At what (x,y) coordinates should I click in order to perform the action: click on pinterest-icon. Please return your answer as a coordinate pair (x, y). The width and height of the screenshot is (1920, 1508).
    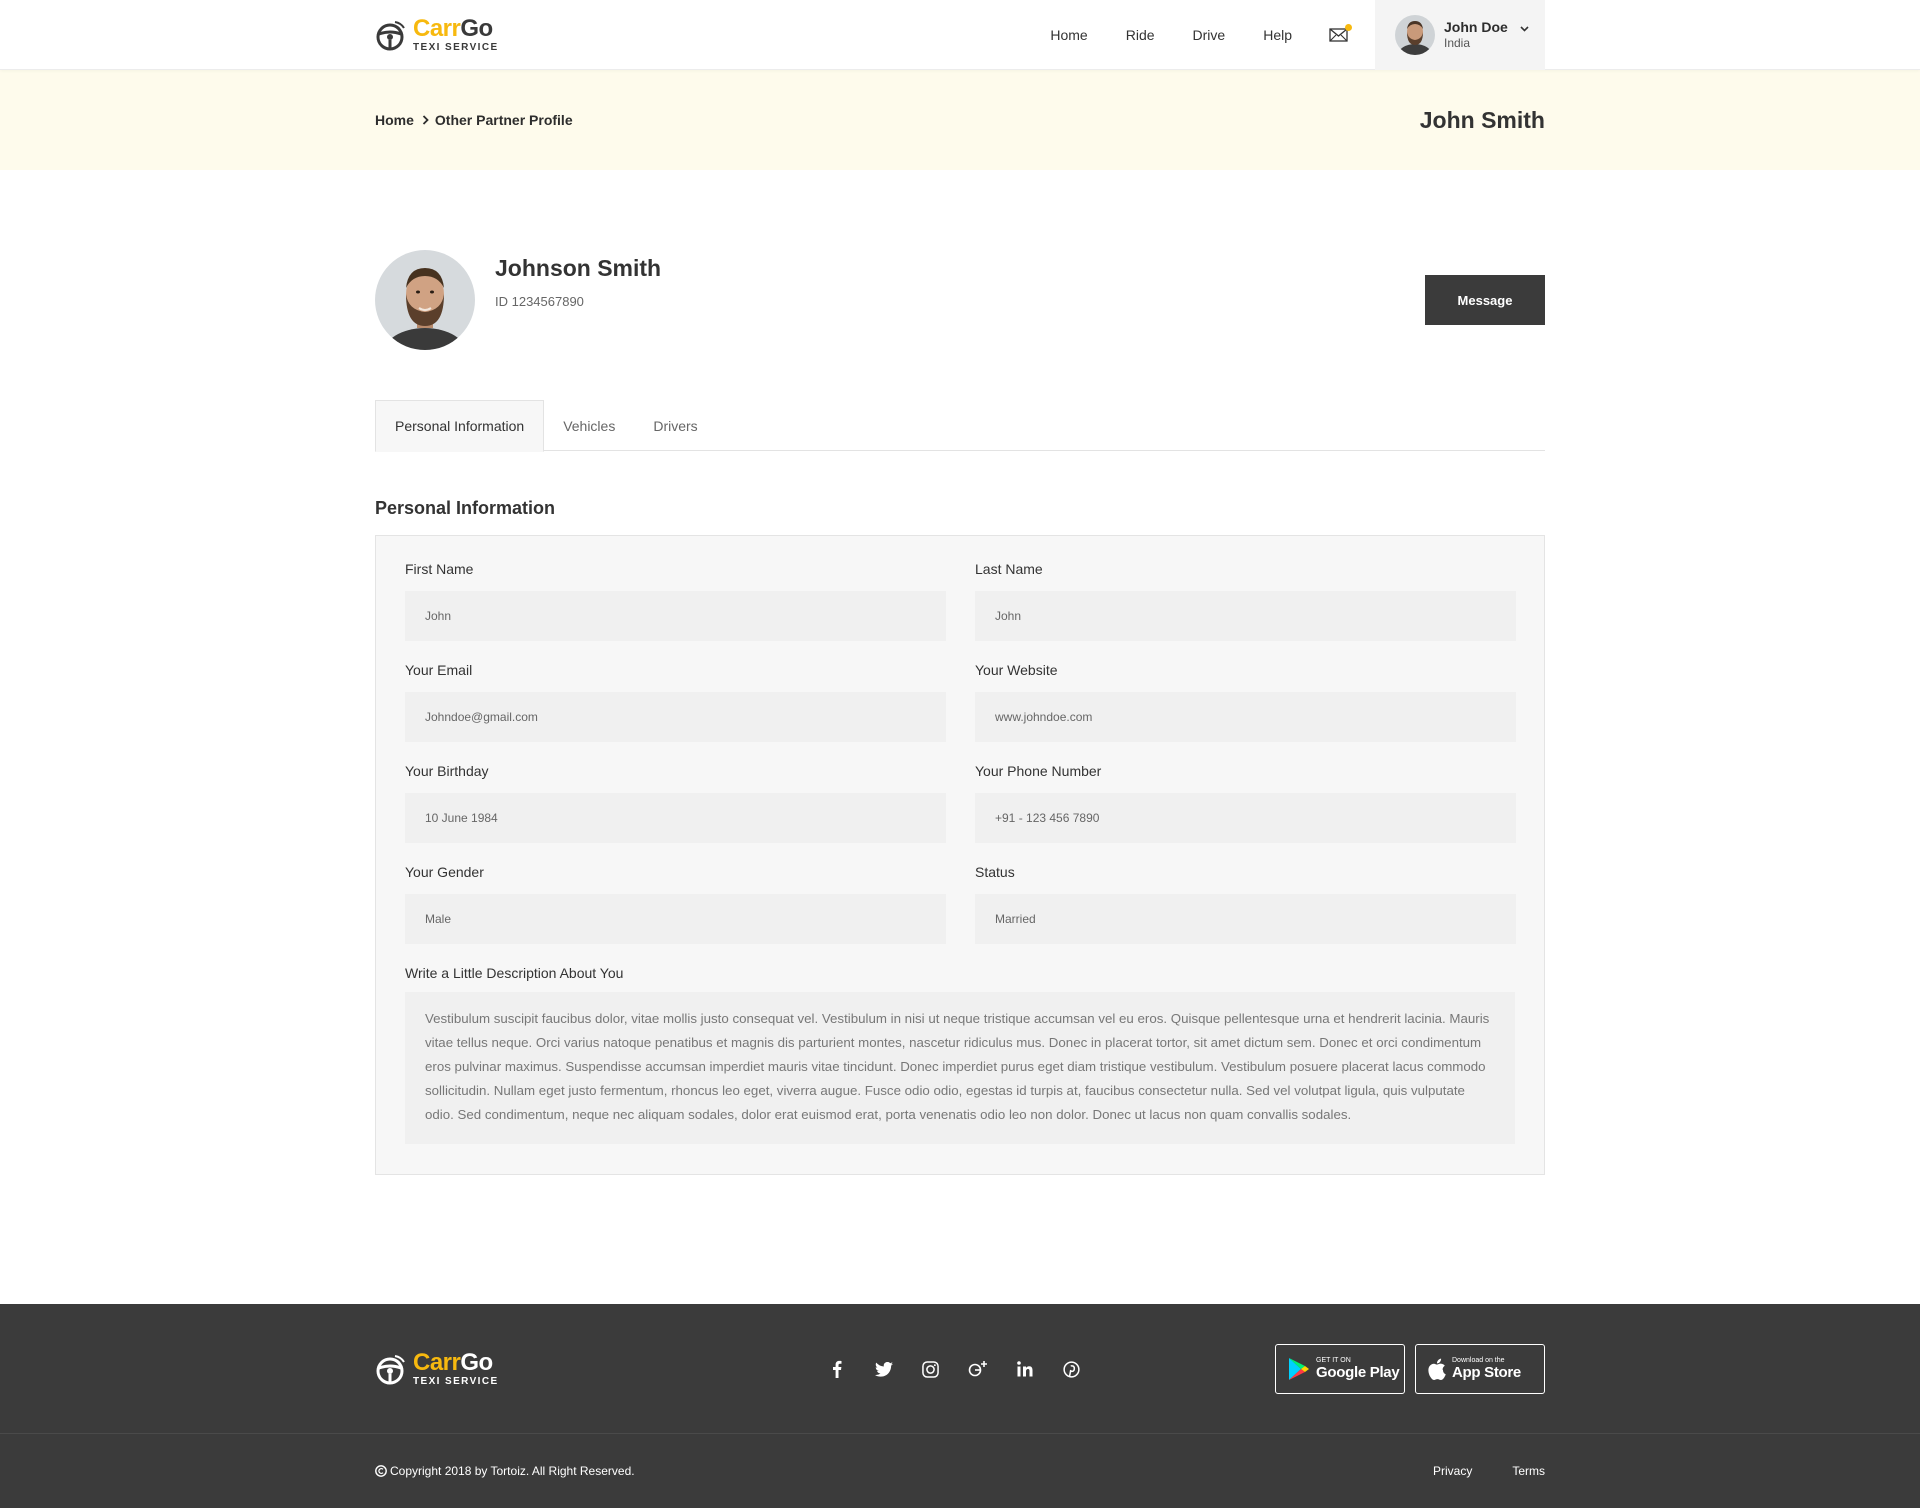
    Looking at the image, I should click on (1072, 1369).